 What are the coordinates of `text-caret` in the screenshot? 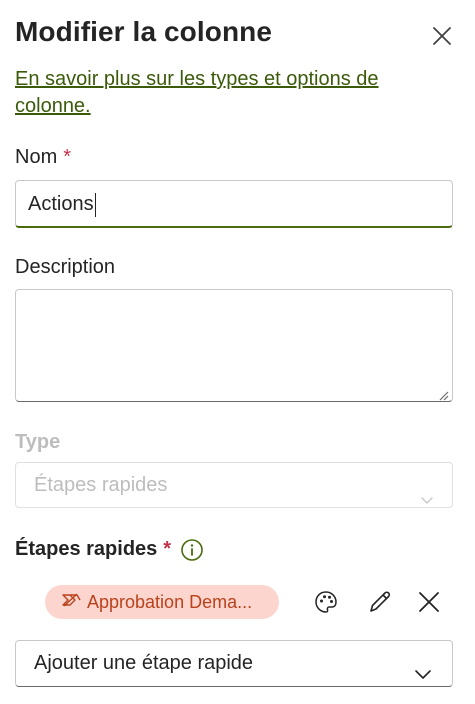 It's located at (95, 204).